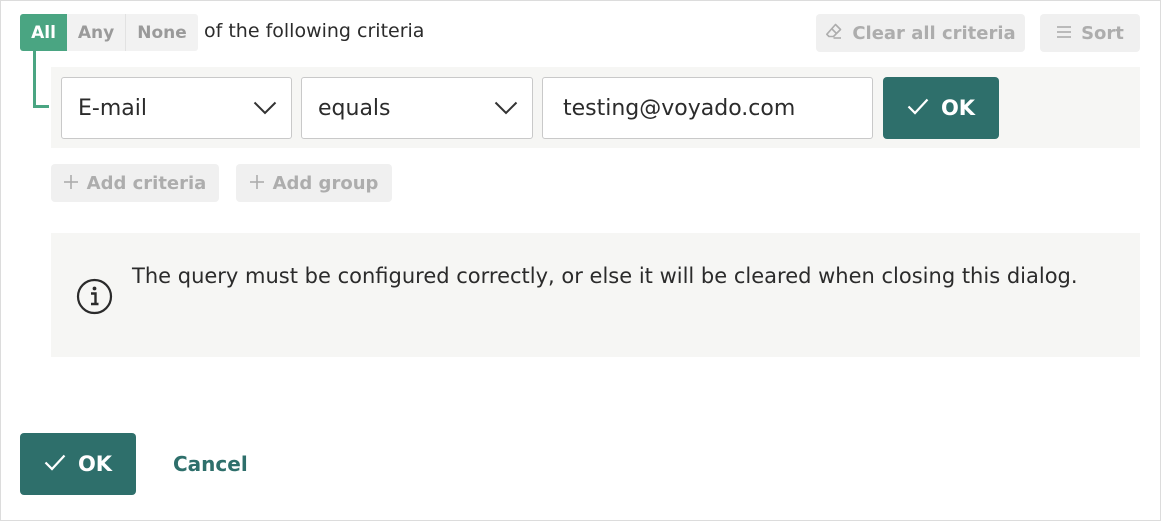 The image size is (1161, 521). I want to click on tree-connector, so click(34, 79).